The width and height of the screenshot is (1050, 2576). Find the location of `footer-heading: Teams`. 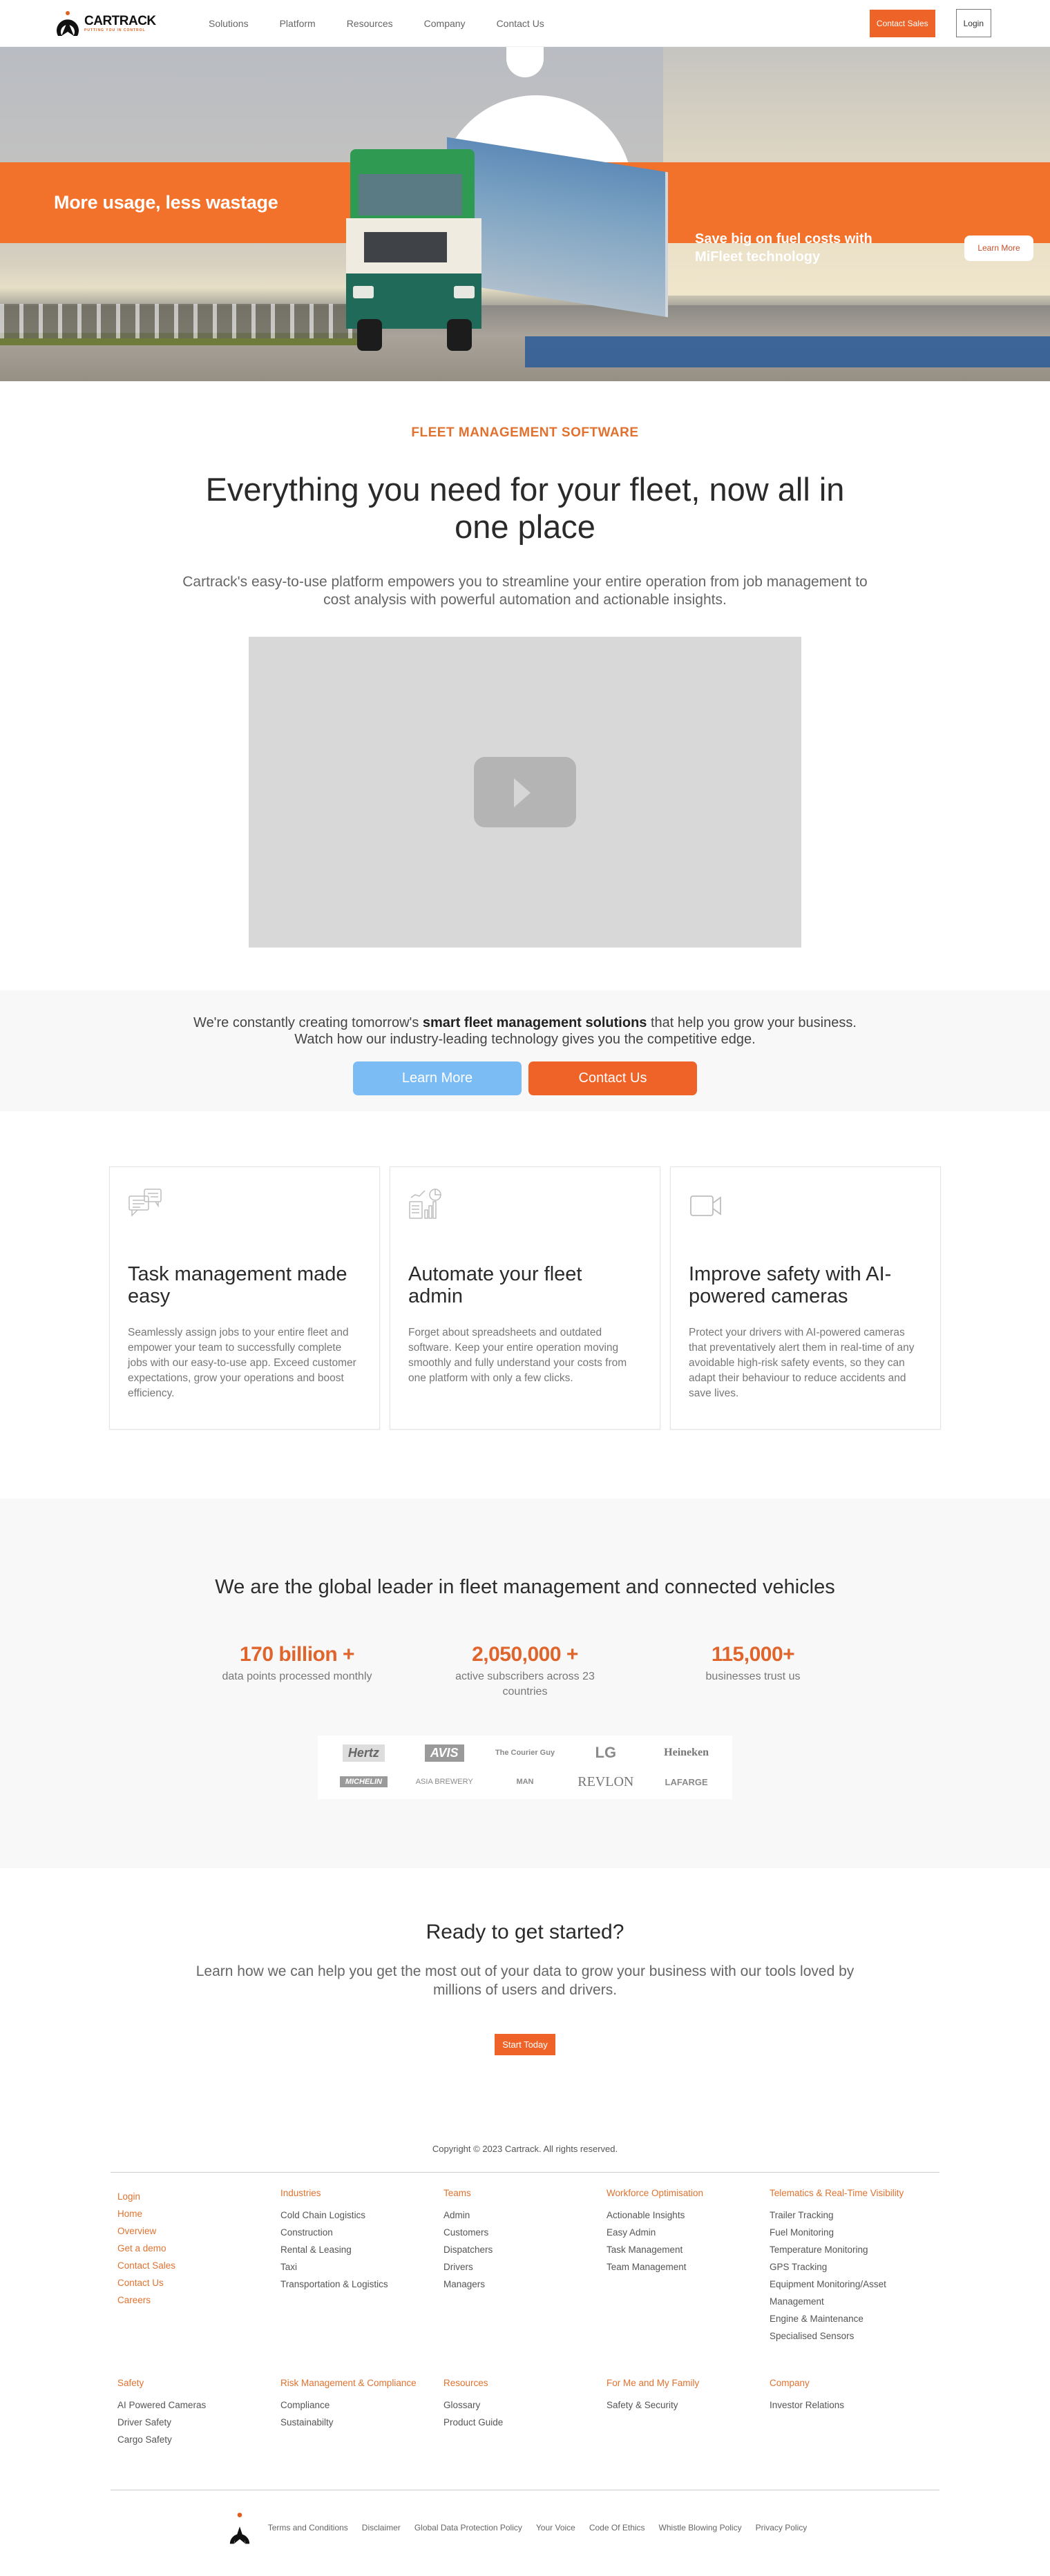

footer-heading: Teams is located at coordinates (521, 2193).